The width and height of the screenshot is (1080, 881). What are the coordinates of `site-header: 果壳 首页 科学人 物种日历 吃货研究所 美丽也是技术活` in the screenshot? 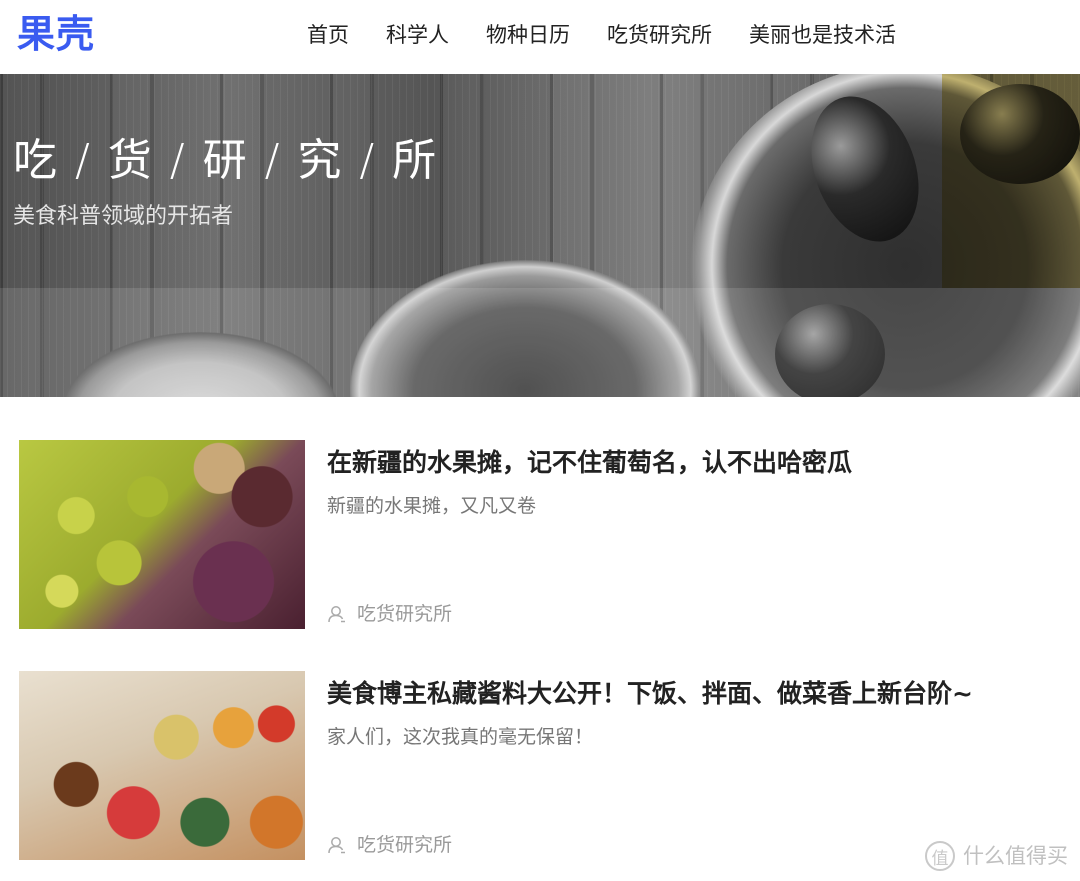 It's located at (540, 37).